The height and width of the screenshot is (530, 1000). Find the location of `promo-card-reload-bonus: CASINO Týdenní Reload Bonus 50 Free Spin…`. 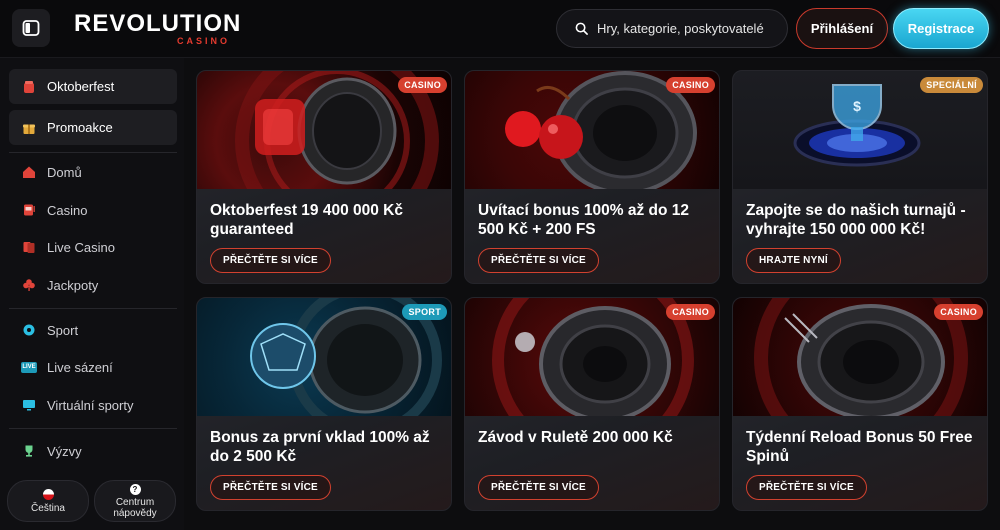

promo-card-reload-bonus: CASINO Týdenní Reload Bonus 50 Free Spin… is located at coordinates (860, 404).